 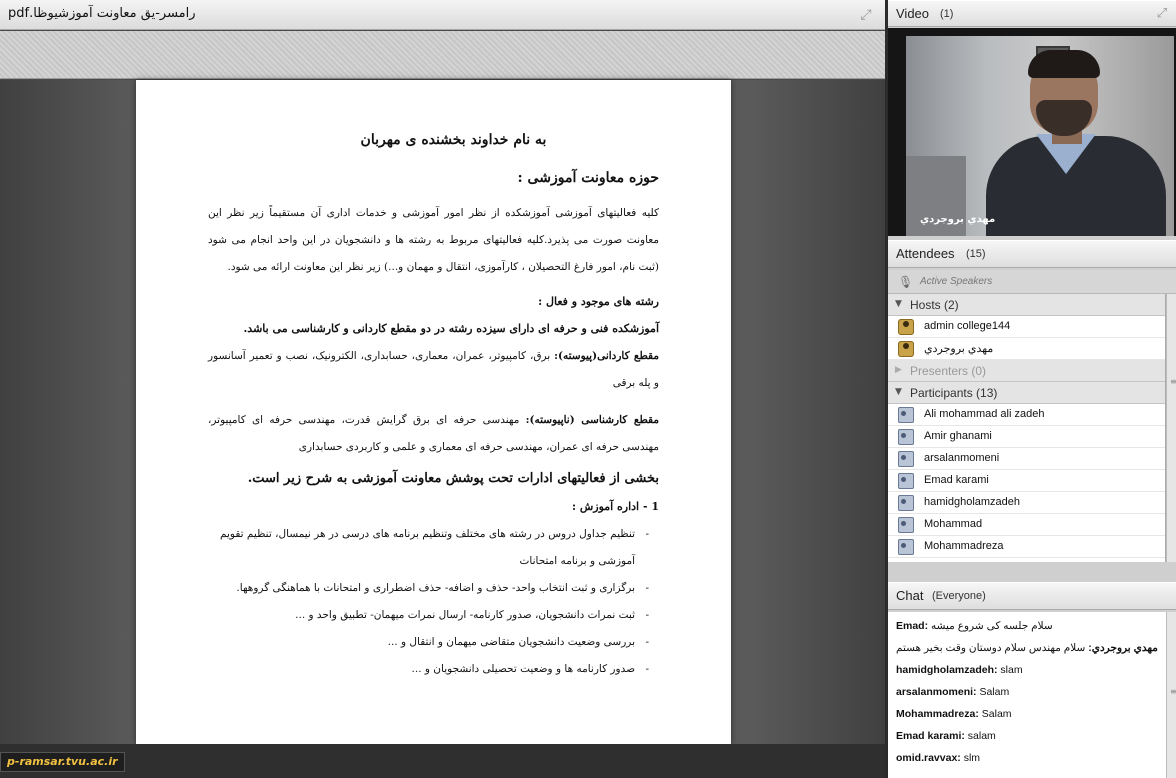 What do you see at coordinates (1026, 547) in the screenshot?
I see `attendee-row-participant: Mohammadreza` at bounding box center [1026, 547].